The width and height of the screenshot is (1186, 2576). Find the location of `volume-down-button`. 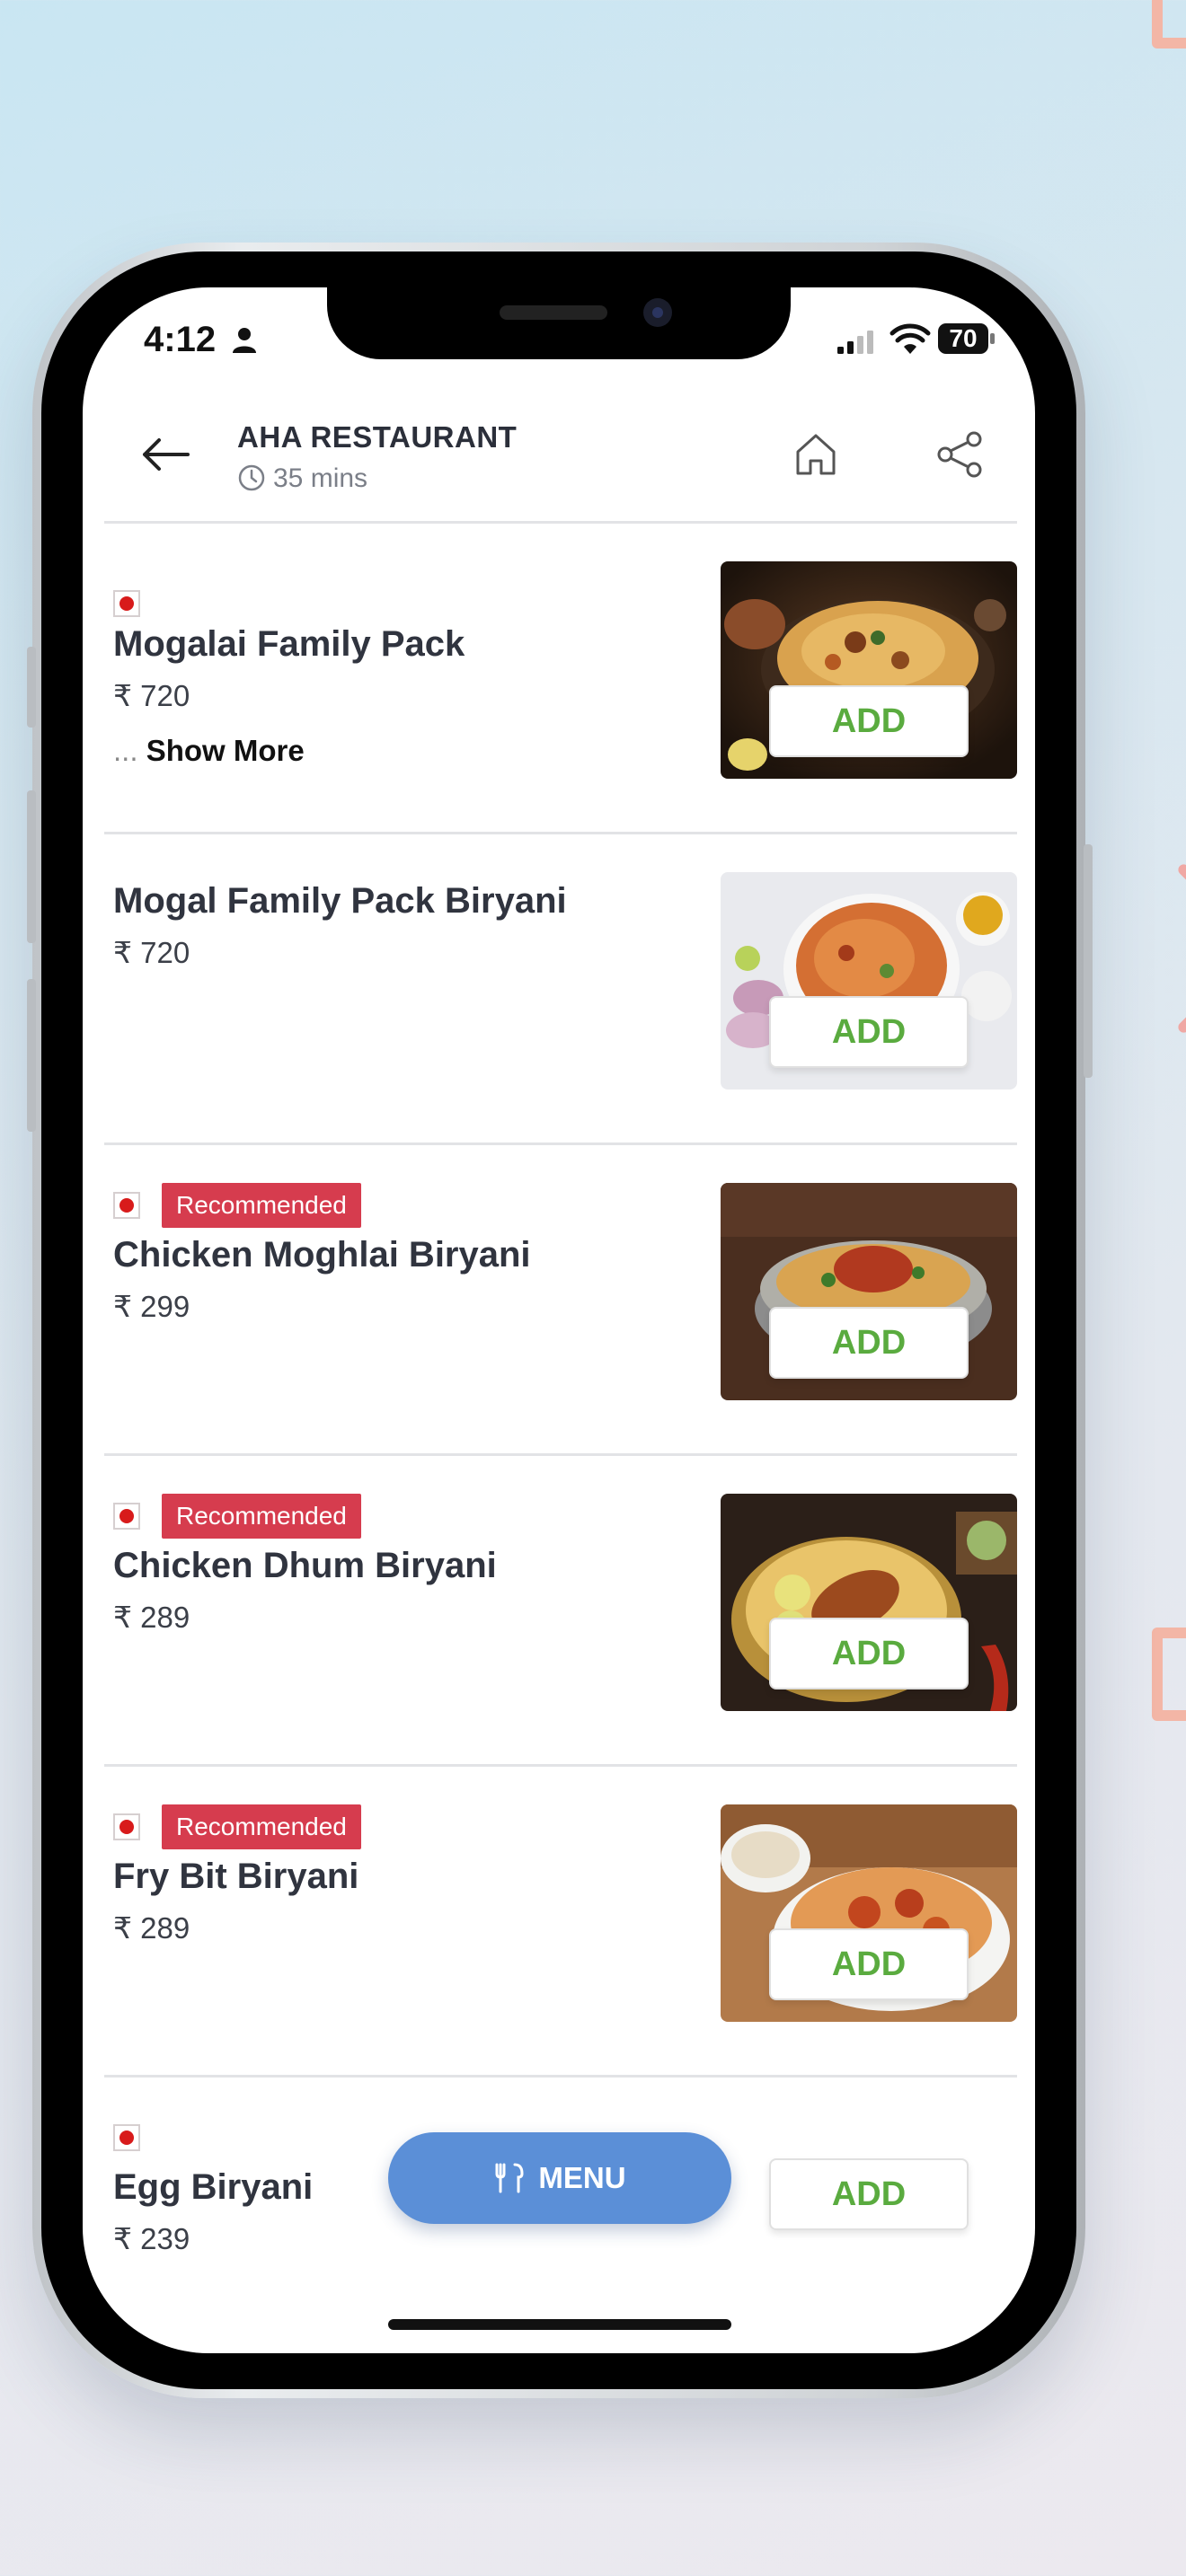

volume-down-button is located at coordinates (31, 1055).